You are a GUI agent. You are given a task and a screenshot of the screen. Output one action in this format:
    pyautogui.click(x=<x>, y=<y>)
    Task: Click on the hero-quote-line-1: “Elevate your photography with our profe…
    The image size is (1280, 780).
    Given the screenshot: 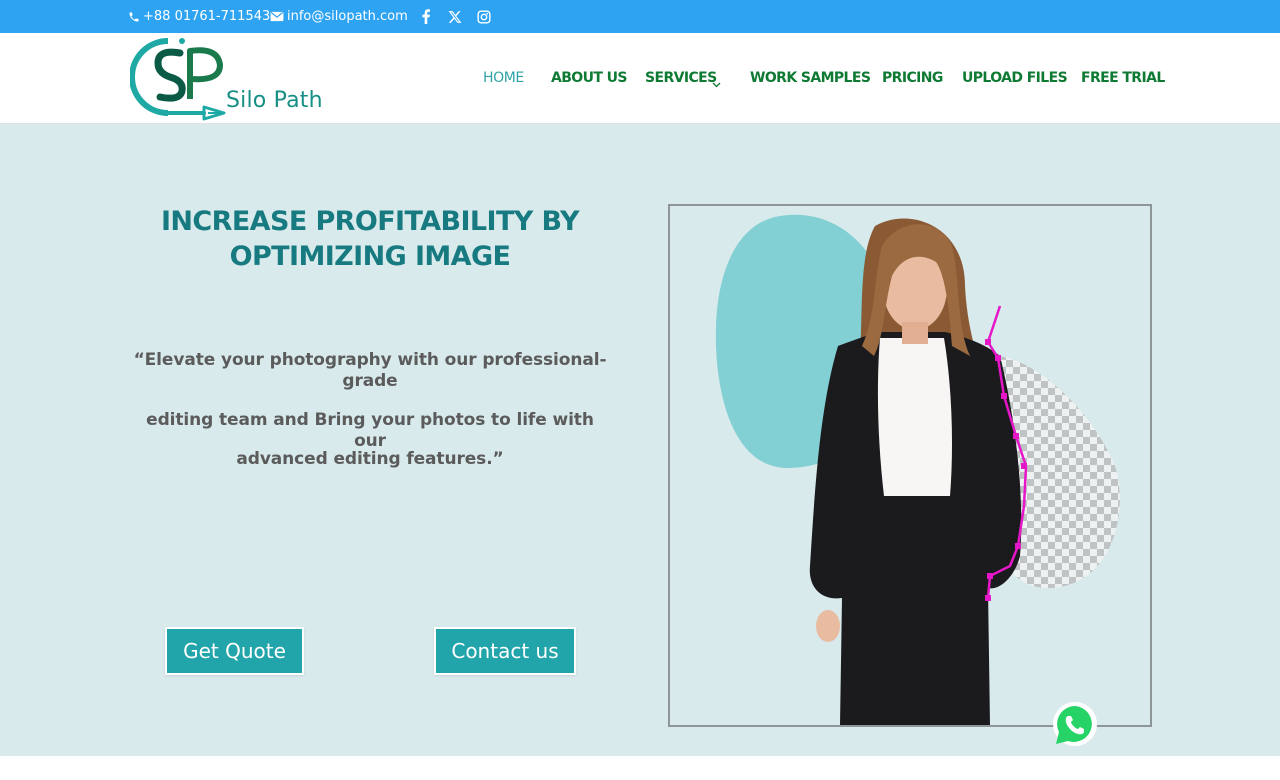 What is the action you would take?
    pyautogui.click(x=370, y=370)
    